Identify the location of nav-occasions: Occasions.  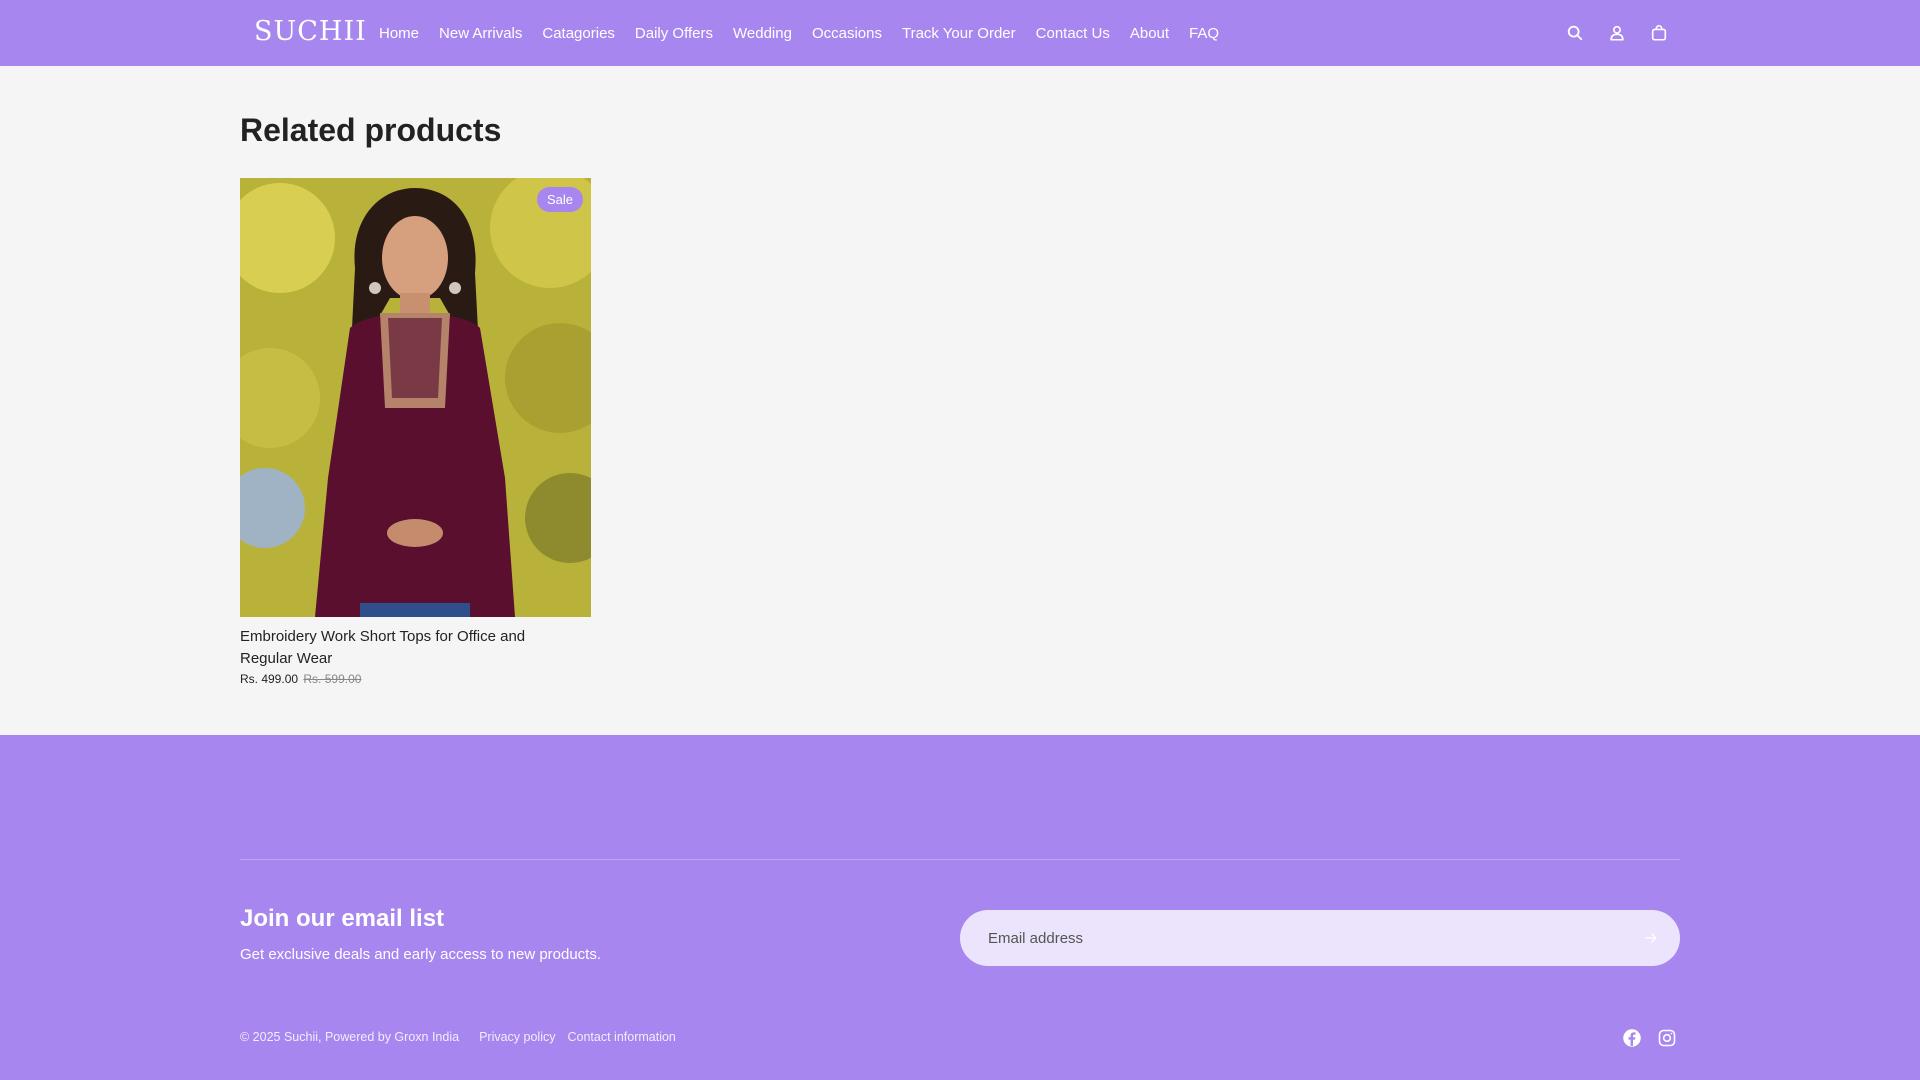
(847, 33).